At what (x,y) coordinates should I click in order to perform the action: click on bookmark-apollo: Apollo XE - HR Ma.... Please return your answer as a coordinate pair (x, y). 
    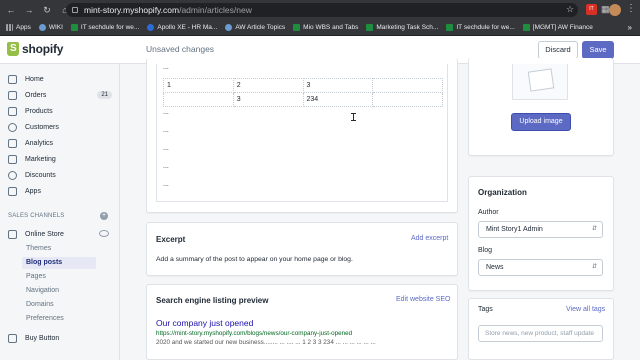
    Looking at the image, I should click on (182, 27).